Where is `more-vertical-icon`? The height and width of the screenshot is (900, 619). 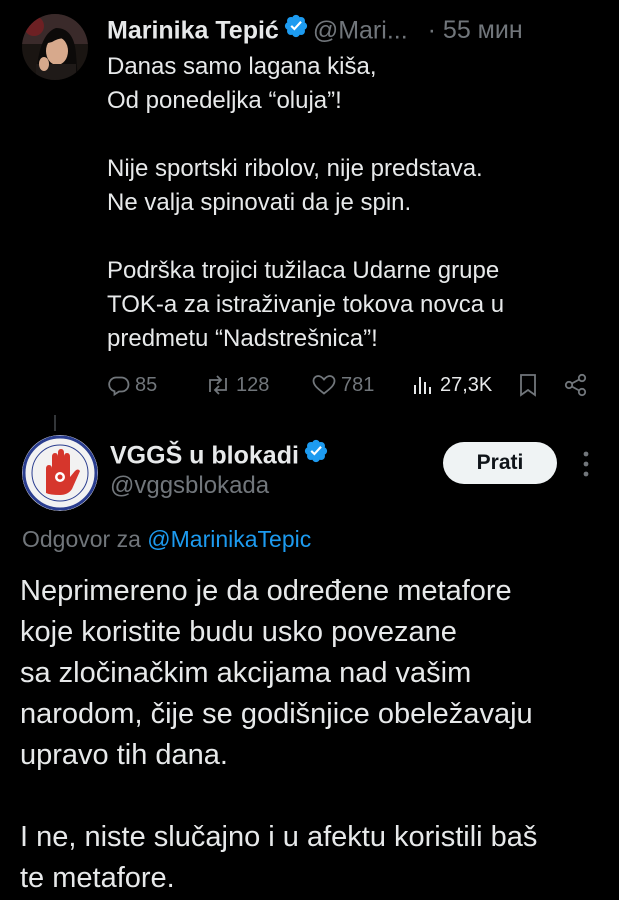
more-vertical-icon is located at coordinates (586, 464).